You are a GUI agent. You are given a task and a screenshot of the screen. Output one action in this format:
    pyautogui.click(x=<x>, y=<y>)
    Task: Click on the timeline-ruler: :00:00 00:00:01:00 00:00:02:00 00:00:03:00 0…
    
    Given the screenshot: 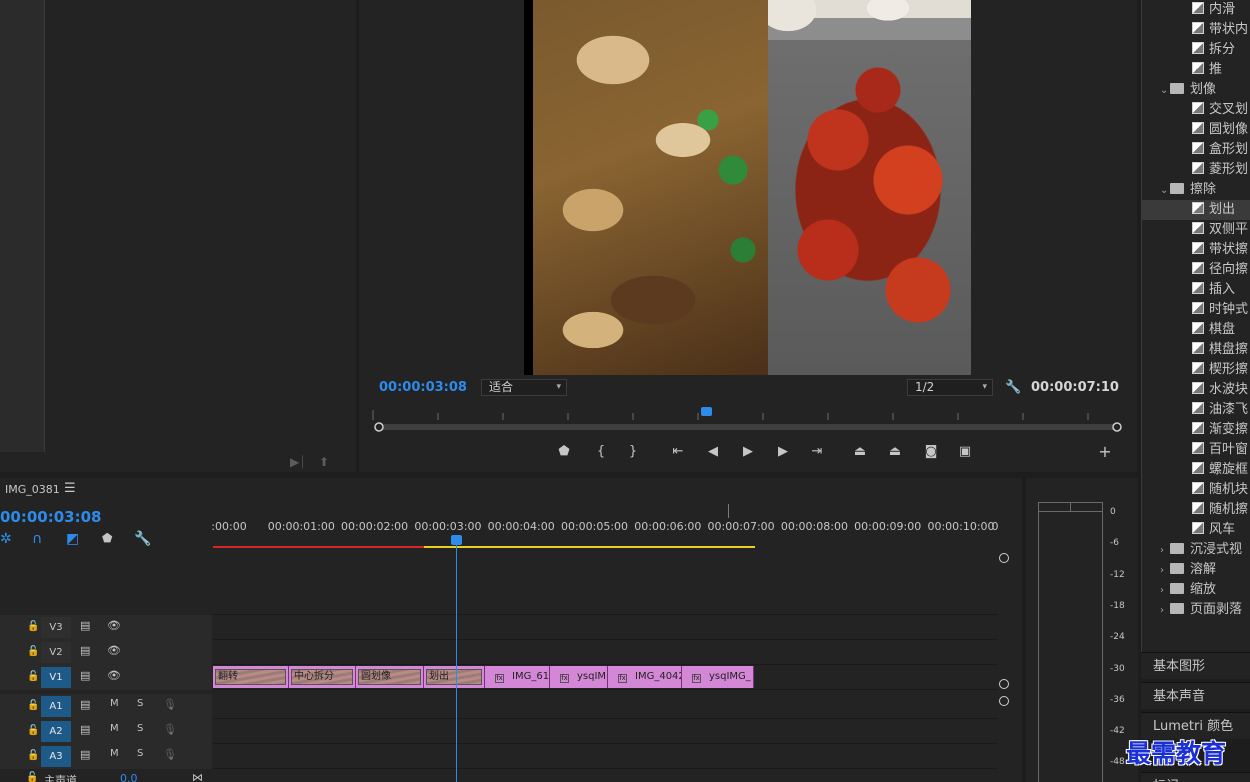 What is the action you would take?
    pyautogui.click(x=605, y=526)
    